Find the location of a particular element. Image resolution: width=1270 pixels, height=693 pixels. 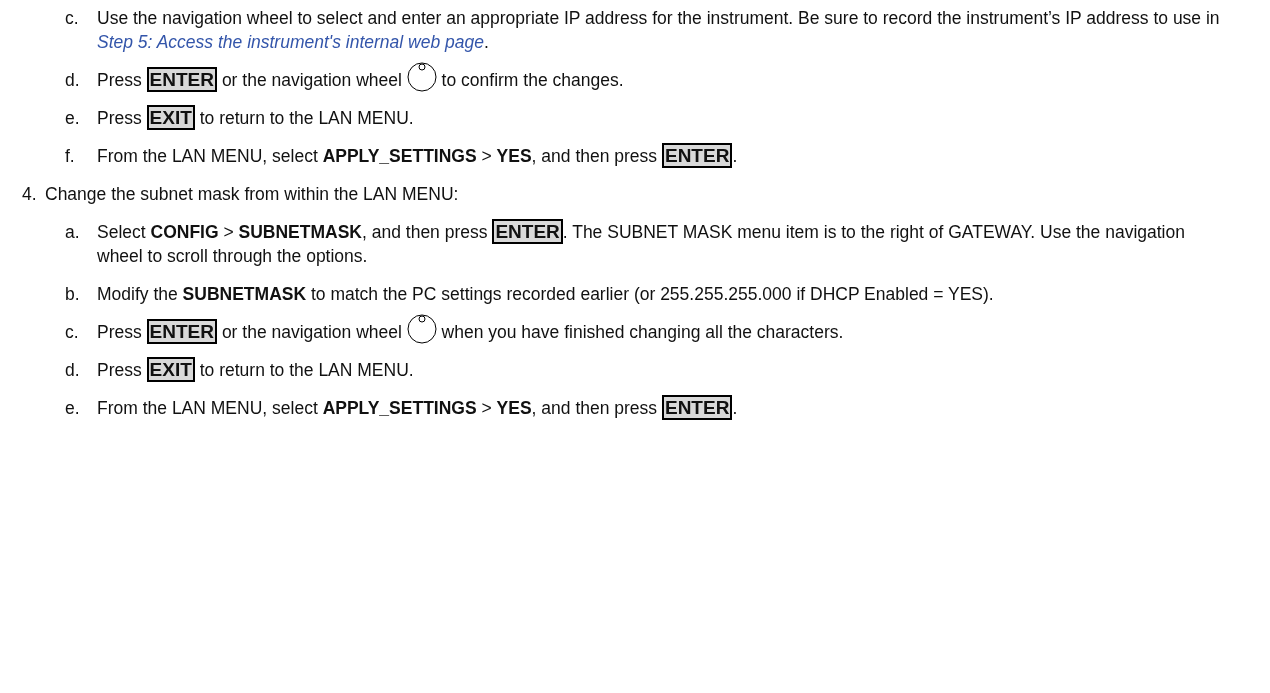

step-link: Step 5: Access the instrument's internal web page is located at coordinates (290, 42).